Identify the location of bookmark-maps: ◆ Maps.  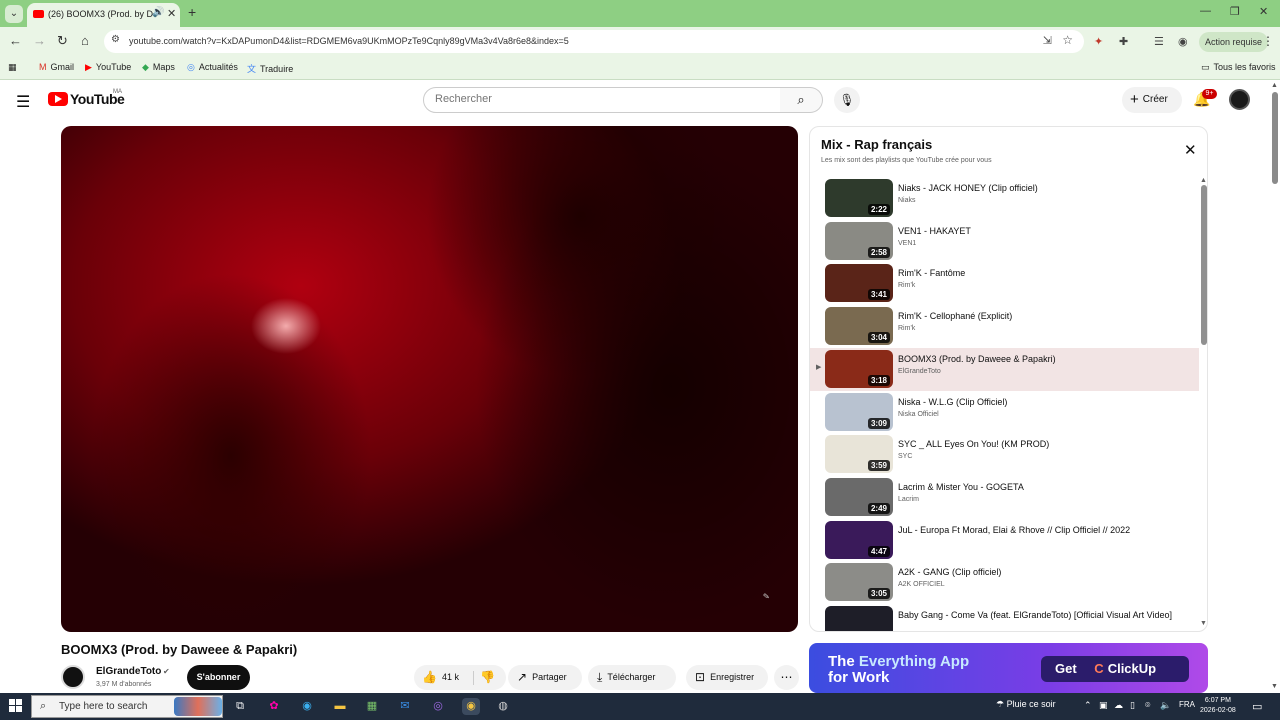
(158, 67).